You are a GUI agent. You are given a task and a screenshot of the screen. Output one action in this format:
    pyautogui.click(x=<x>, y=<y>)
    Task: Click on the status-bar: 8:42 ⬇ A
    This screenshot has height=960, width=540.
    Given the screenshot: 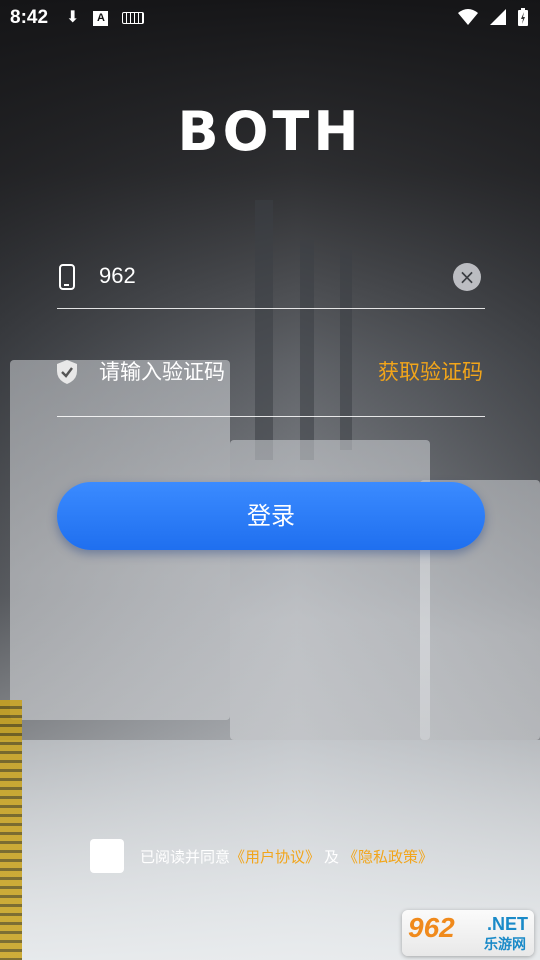 What is the action you would take?
    pyautogui.click(x=270, y=18)
    